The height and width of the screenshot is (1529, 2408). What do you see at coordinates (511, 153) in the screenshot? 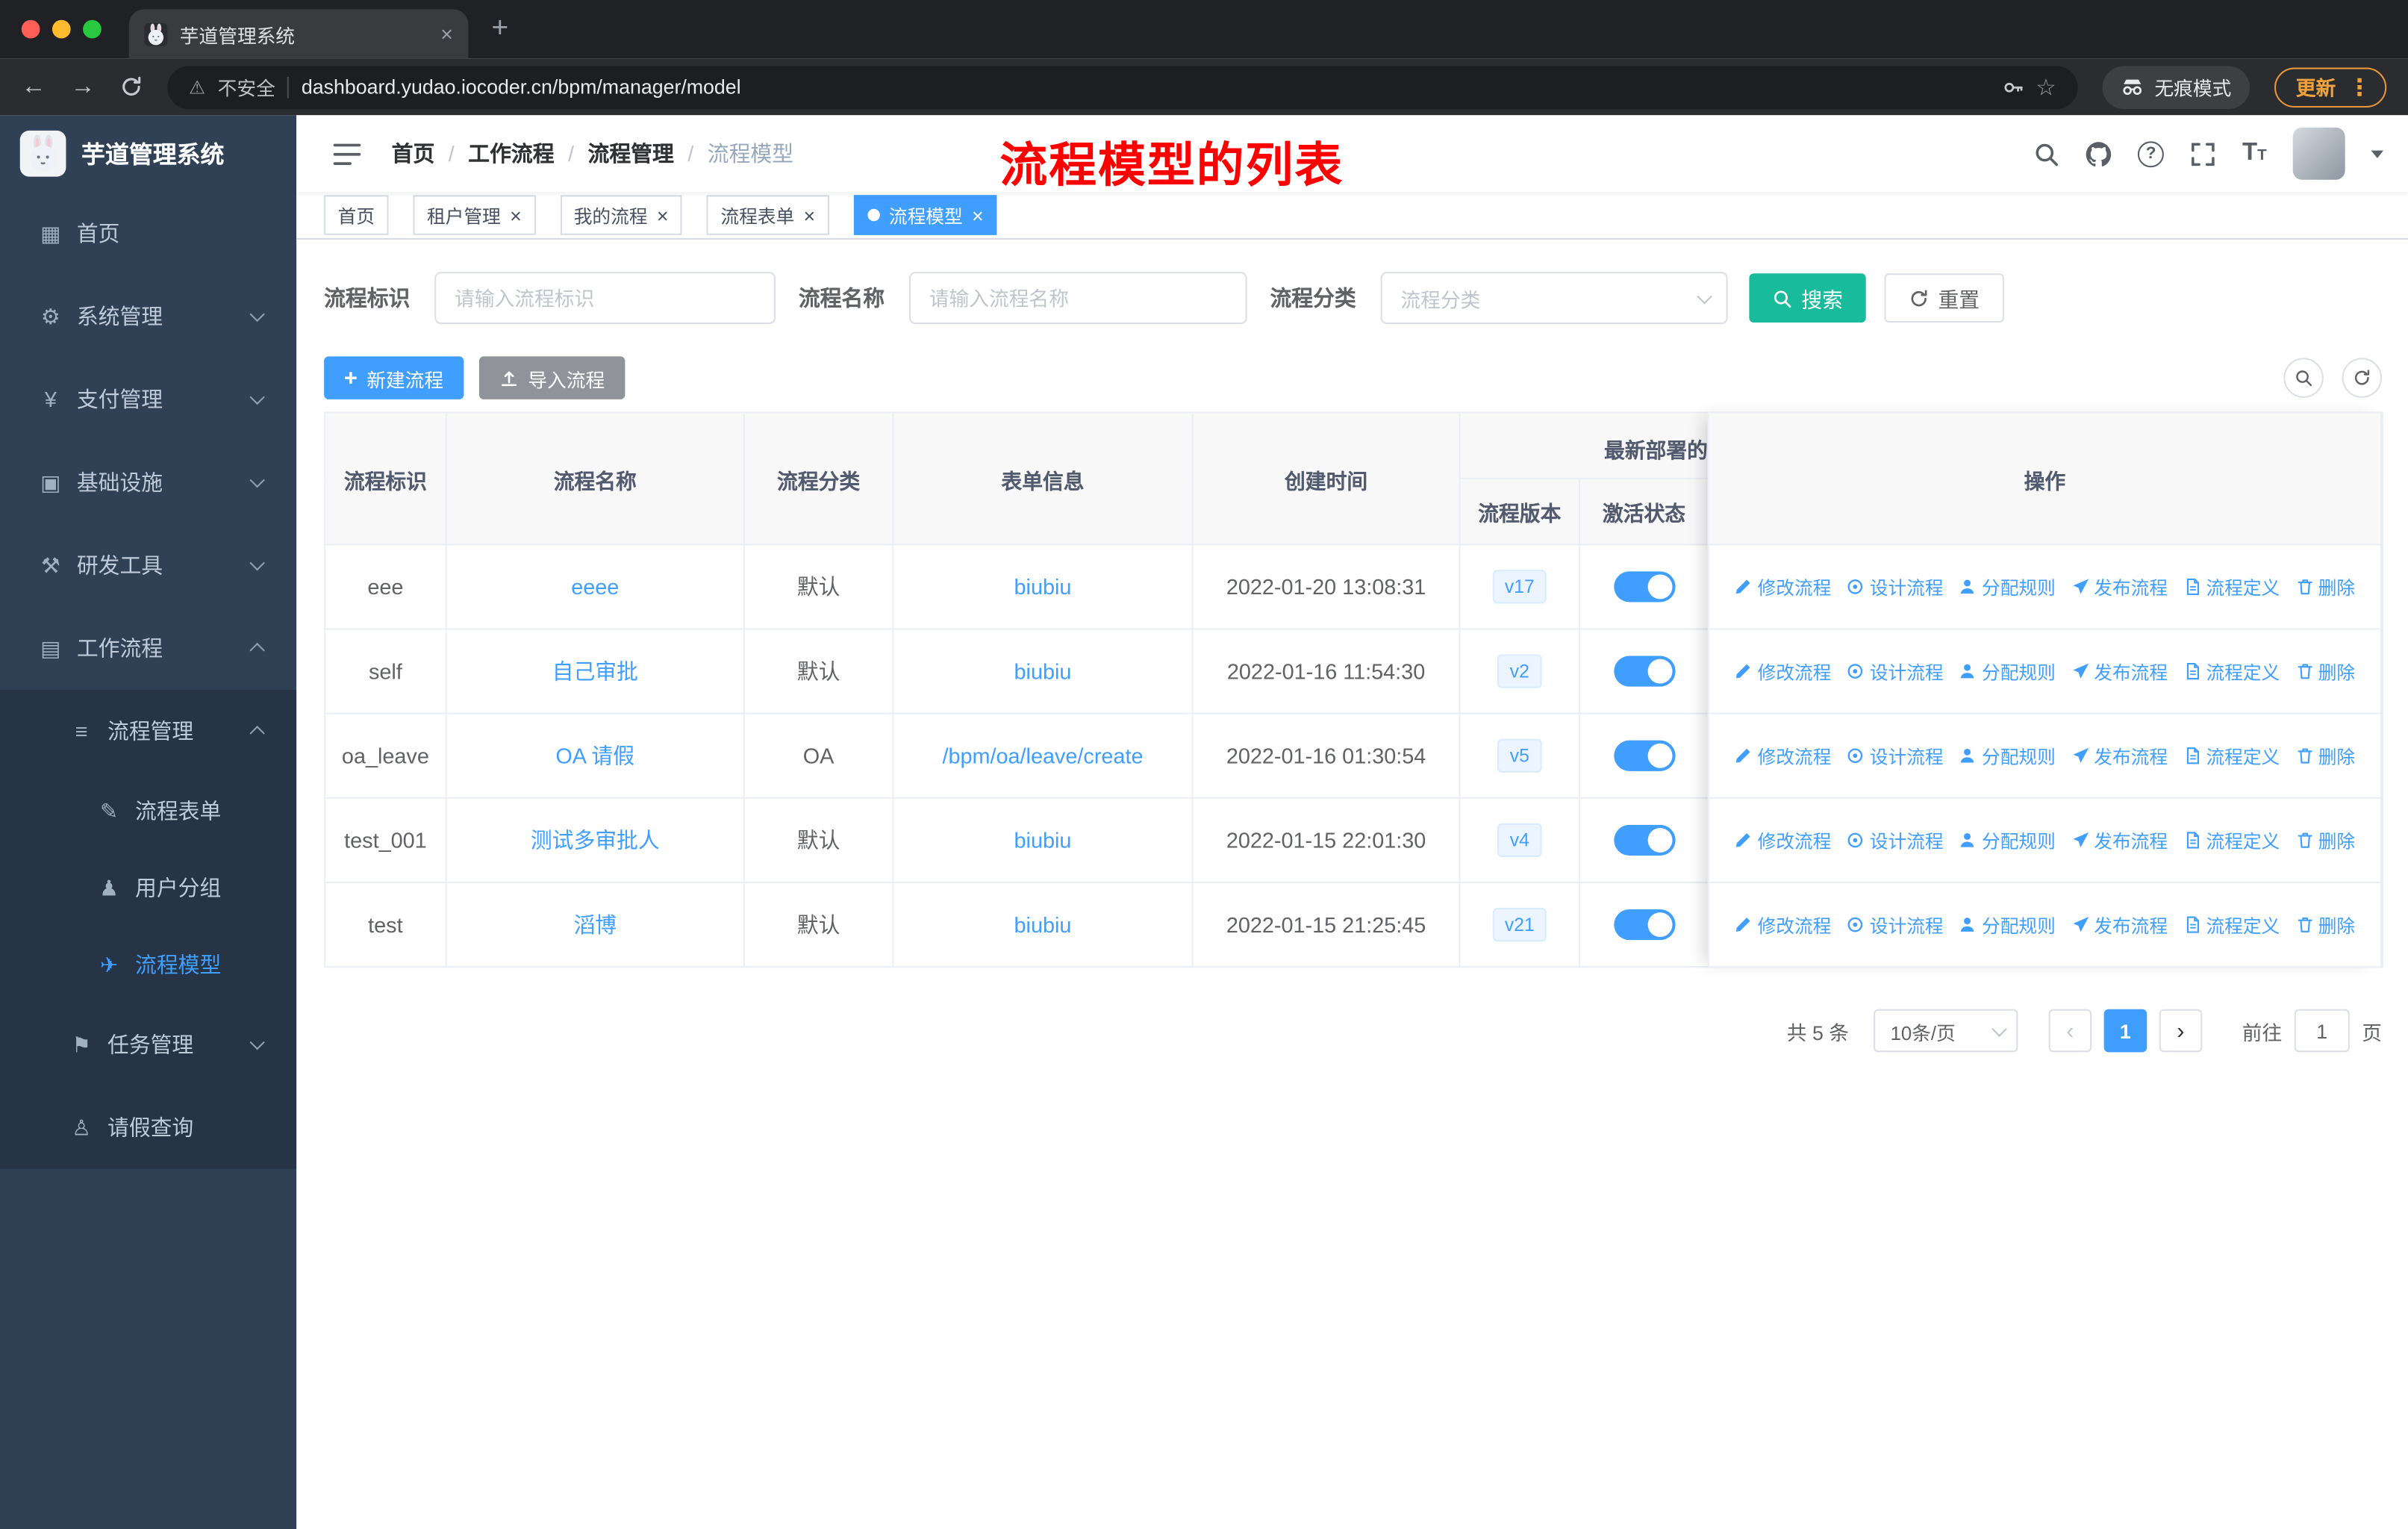
I see `breadcrumb-workflow: 工作流程` at bounding box center [511, 153].